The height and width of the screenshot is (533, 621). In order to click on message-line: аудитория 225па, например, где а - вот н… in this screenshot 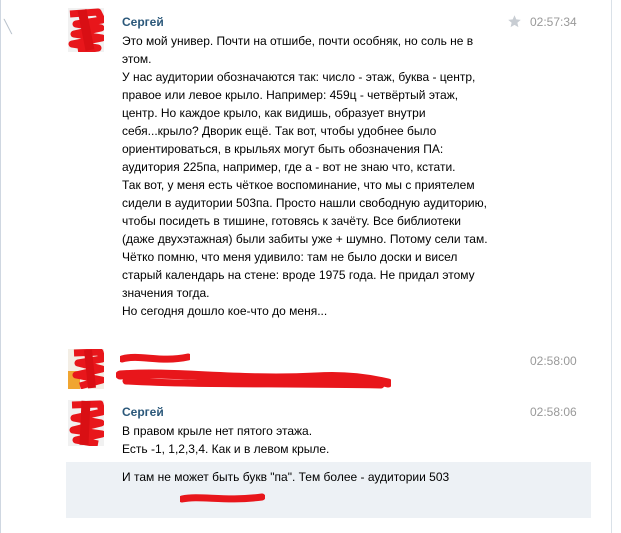, I will do `click(289, 167)`.